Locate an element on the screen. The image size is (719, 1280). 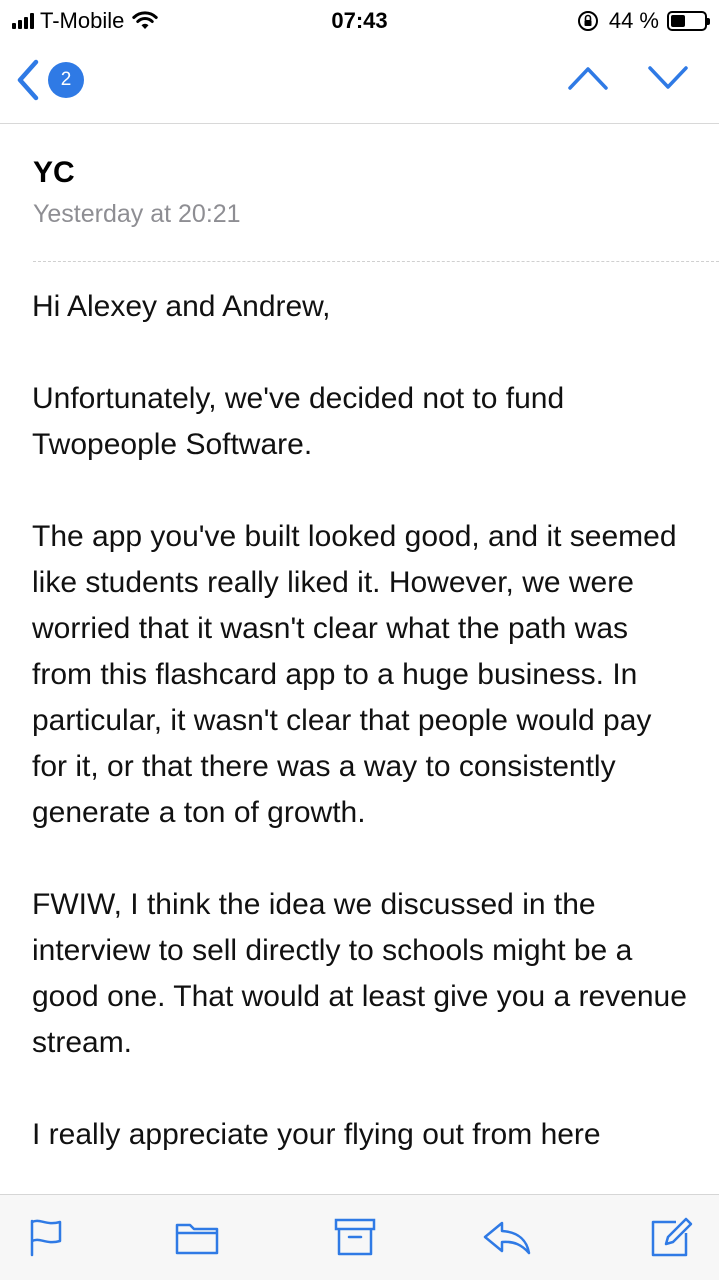
rotation-lock-icon is located at coordinates (587, 21).